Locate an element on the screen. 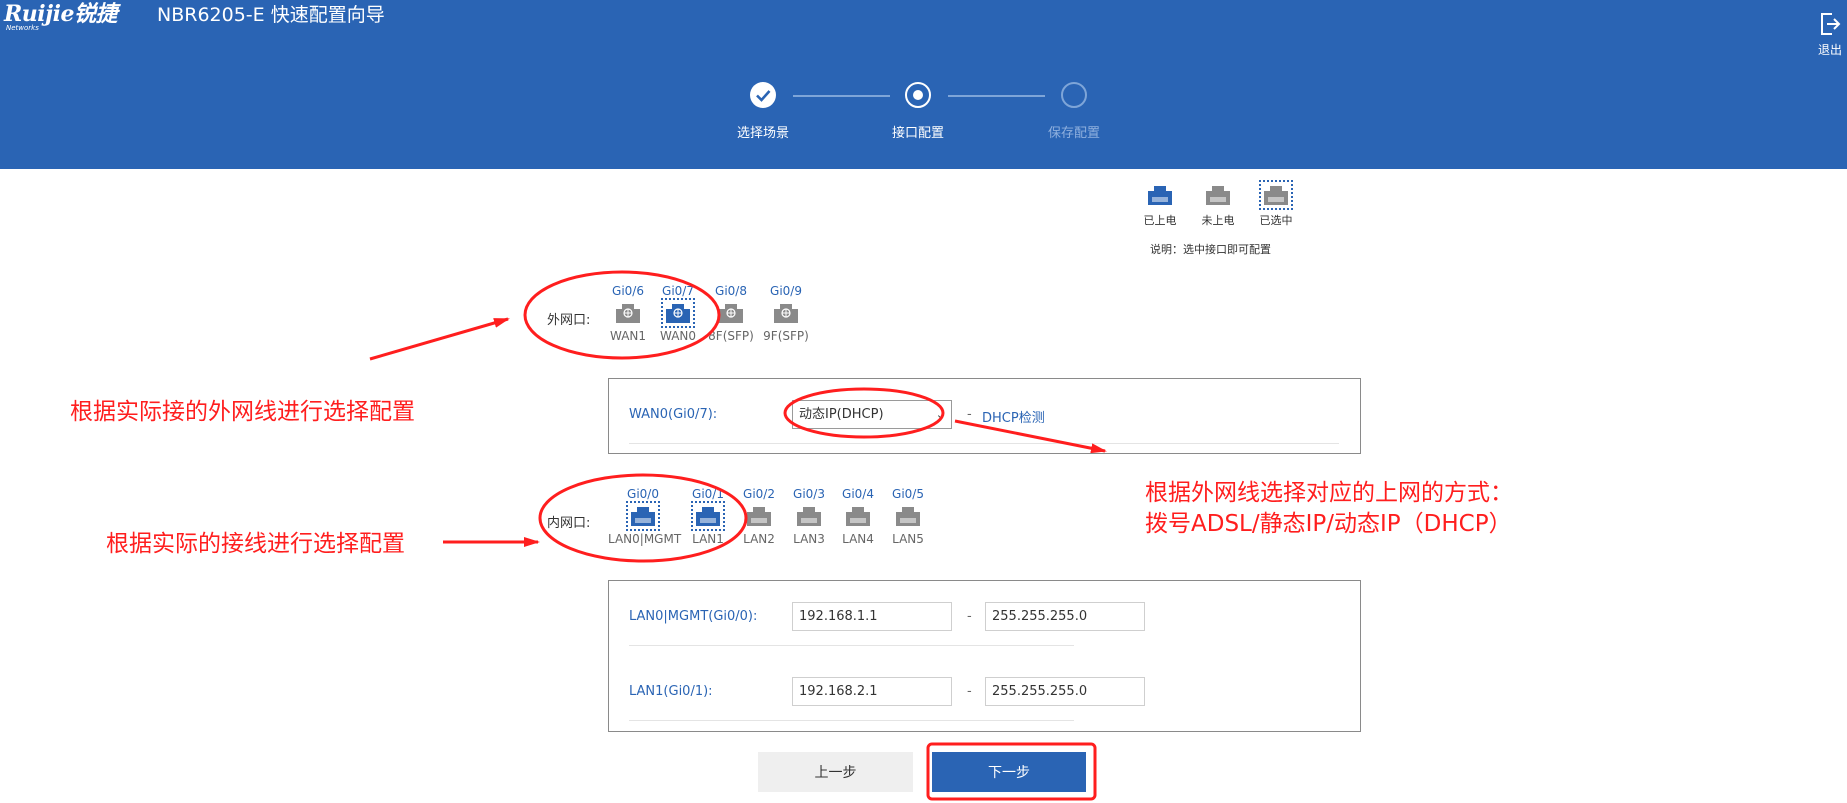 This screenshot has width=1847, height=803. logo-sub-text: Networks is located at coordinates (22, 28).